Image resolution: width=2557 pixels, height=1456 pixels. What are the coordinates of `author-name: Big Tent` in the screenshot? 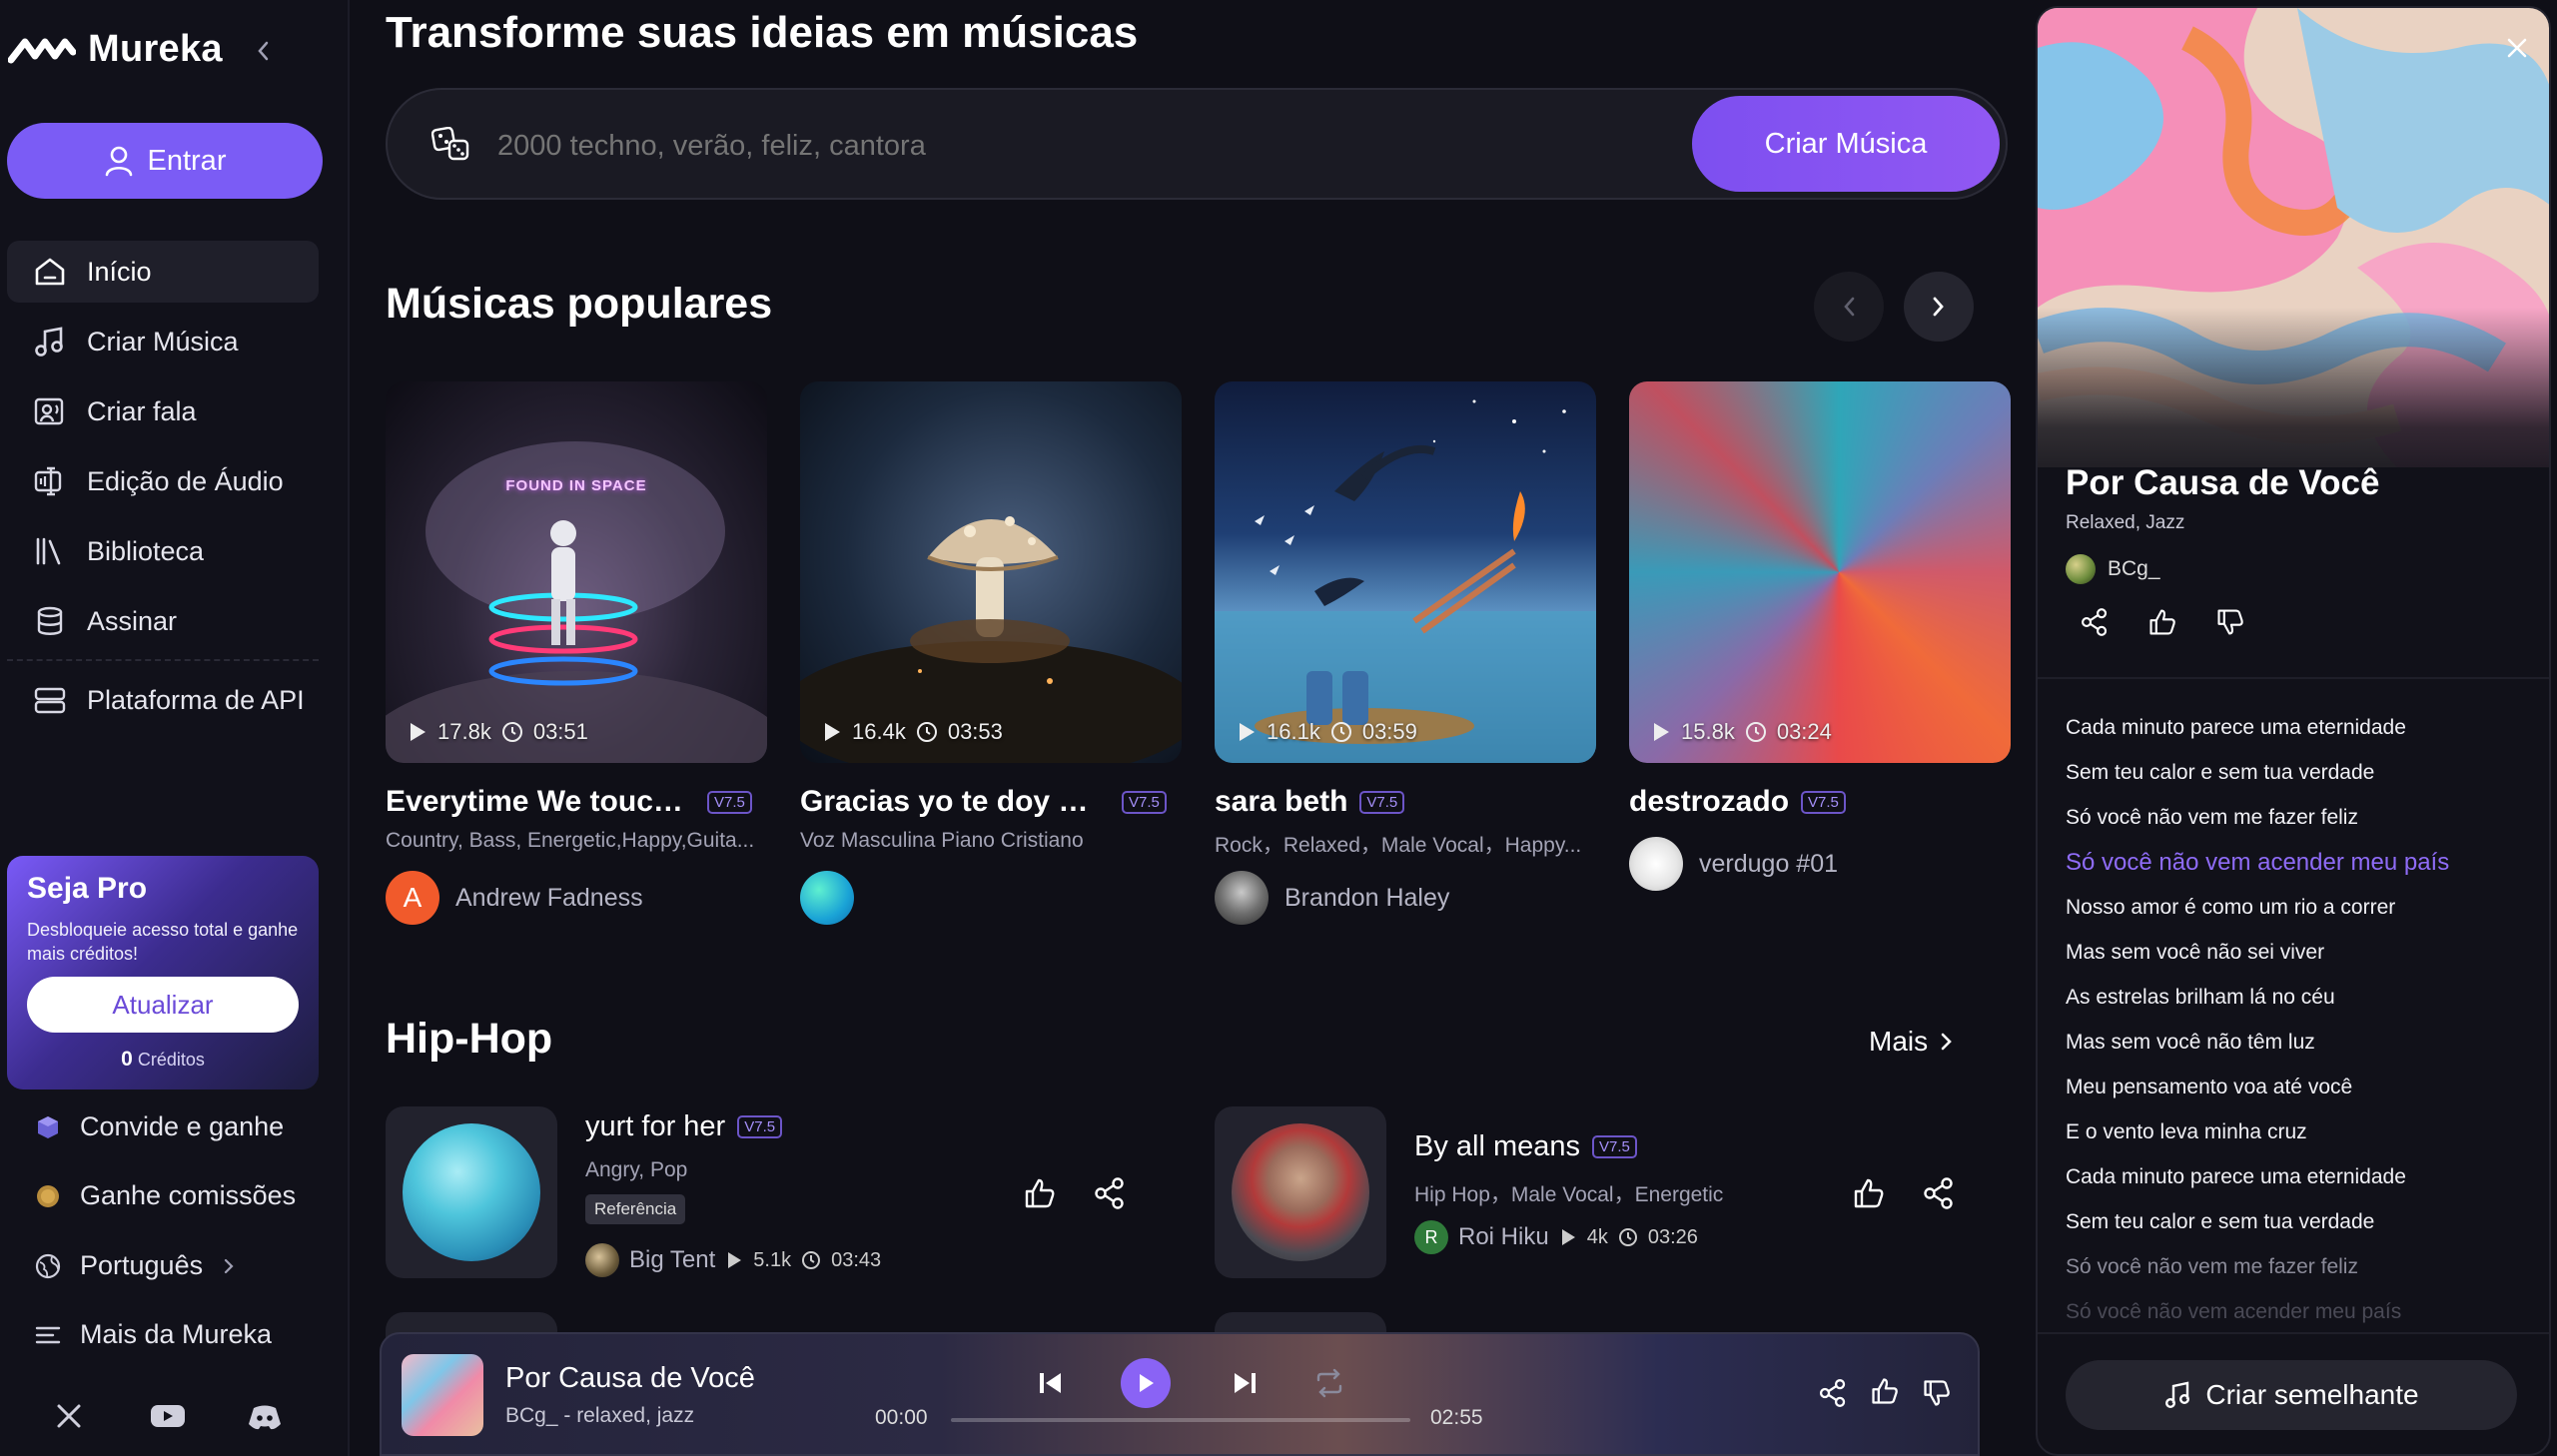 It's located at (672, 1260).